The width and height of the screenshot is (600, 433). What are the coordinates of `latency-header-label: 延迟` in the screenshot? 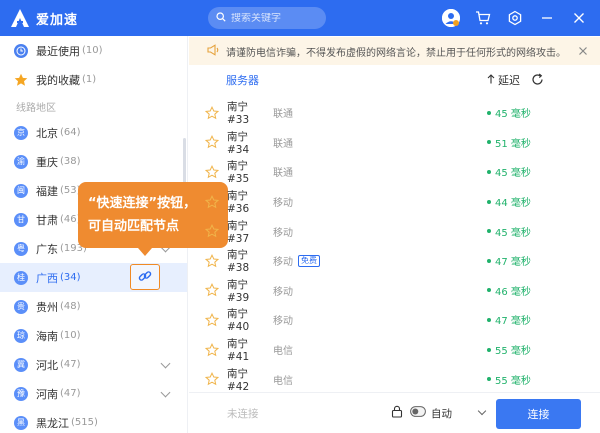 It's located at (509, 80).